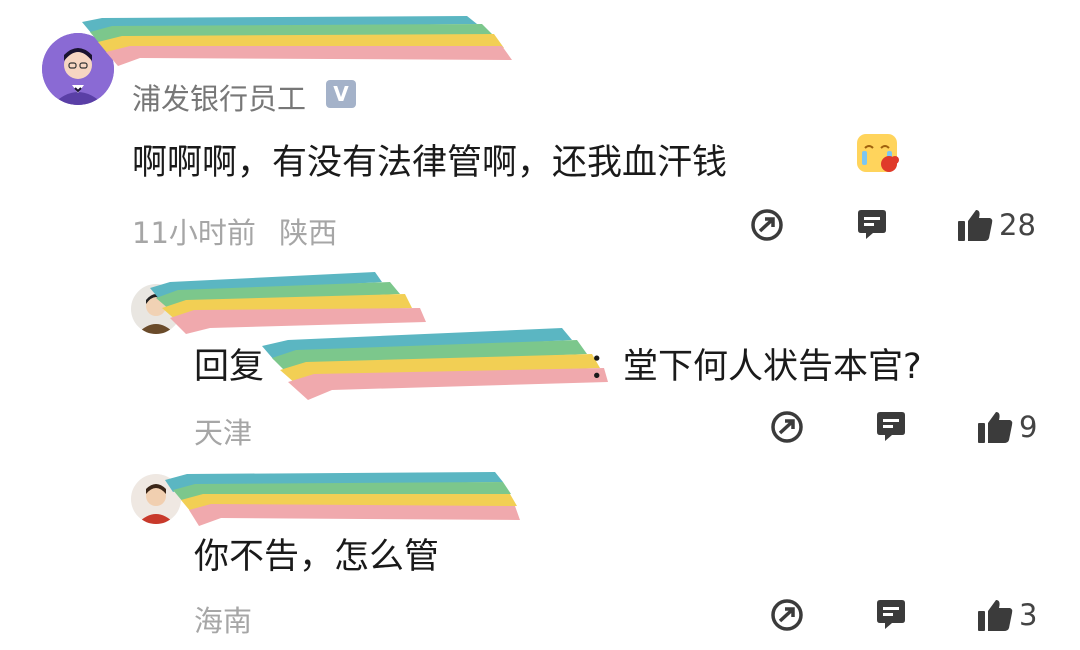 This screenshot has height=650, width=1080. Describe the element at coordinates (1028, 427) in the screenshot. I see `like-count: 9` at that location.